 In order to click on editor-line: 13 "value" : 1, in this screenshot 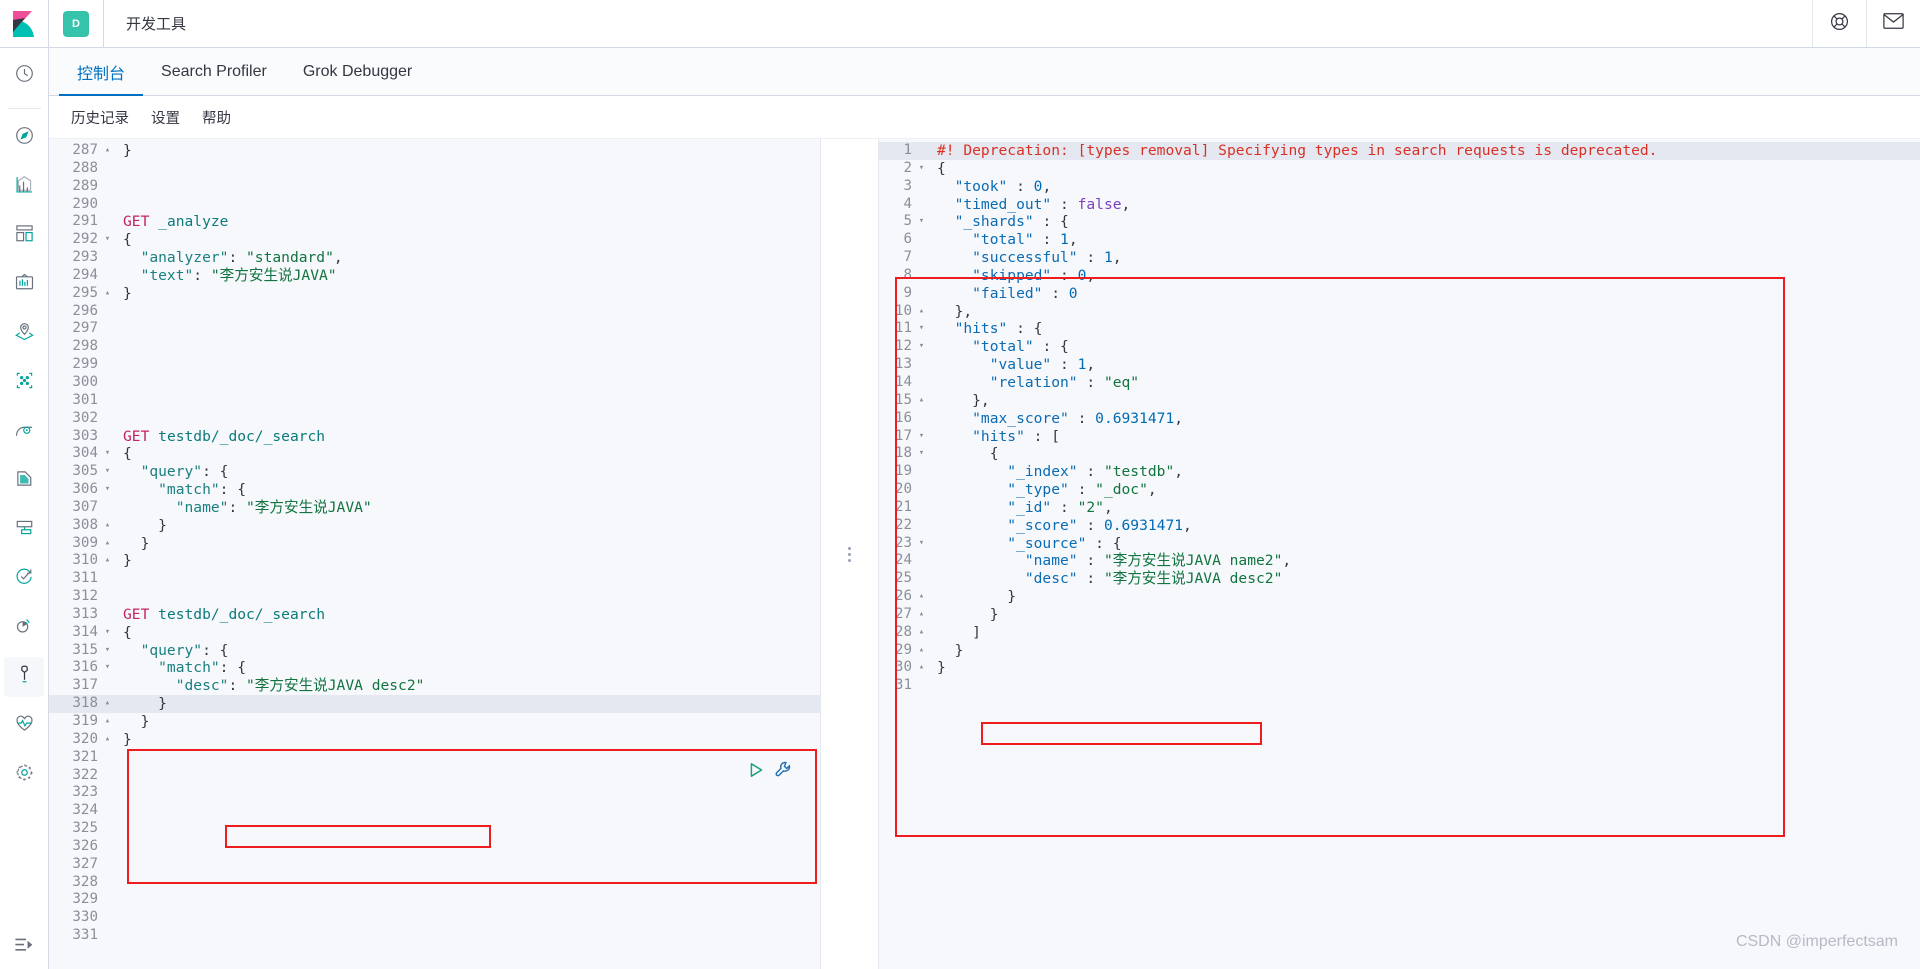, I will do `click(1399, 365)`.